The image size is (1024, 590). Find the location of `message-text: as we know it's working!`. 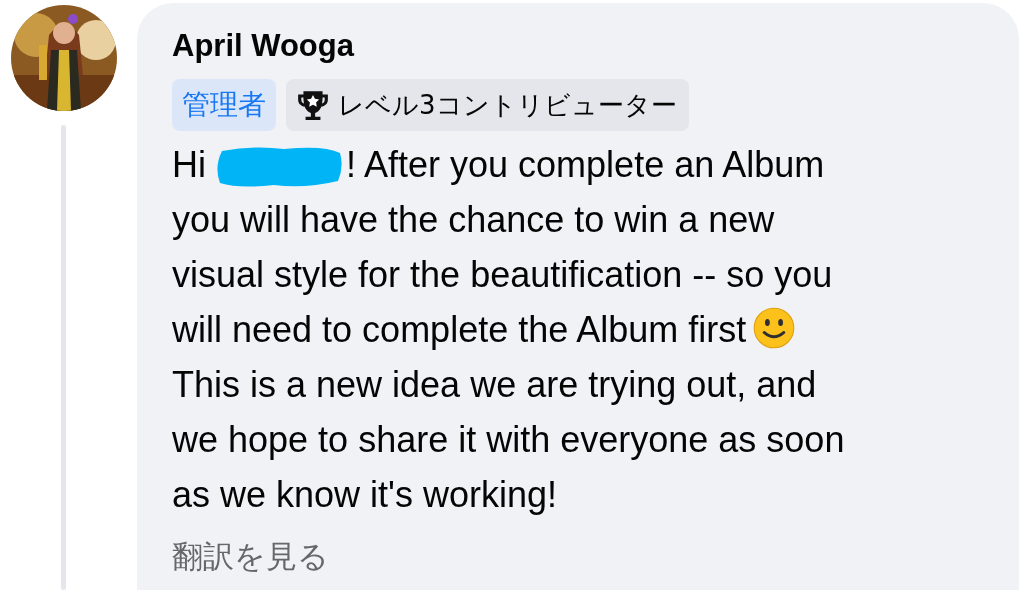

message-text: as we know it's working! is located at coordinates (364, 494).